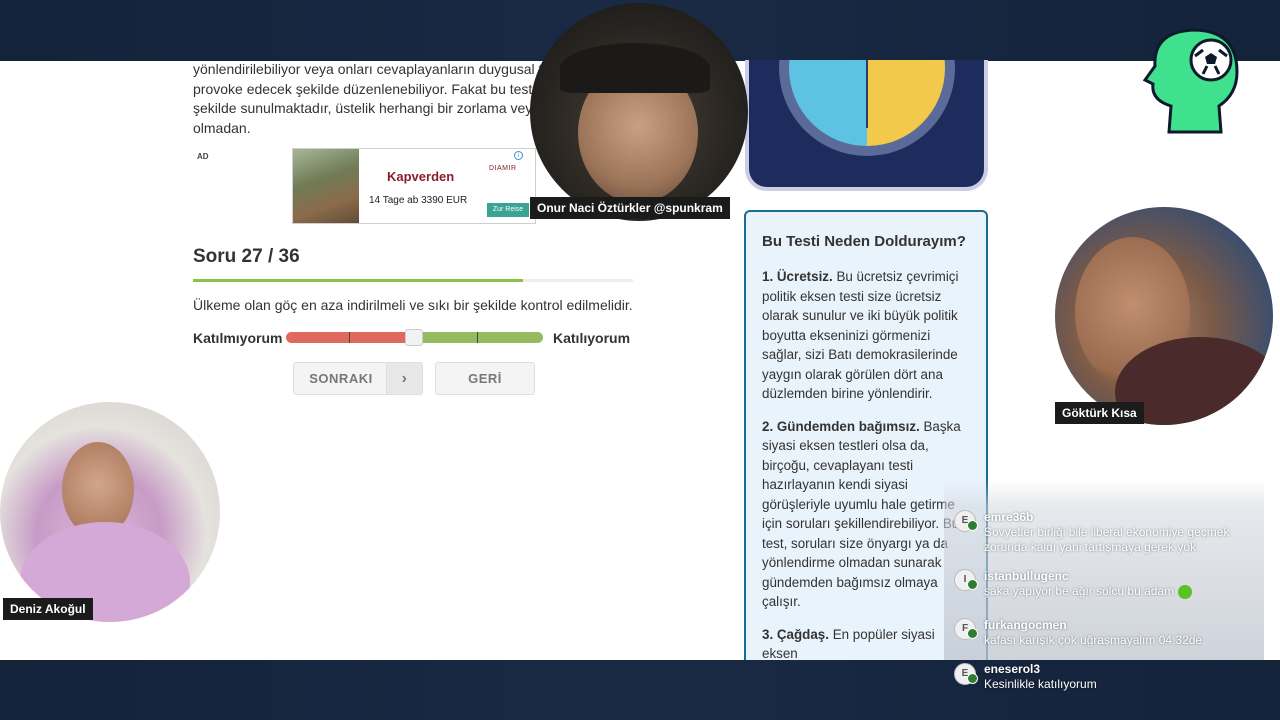 Image resolution: width=1280 pixels, height=720 pixels. I want to click on ad-cta-button: Zur Reise, so click(508, 210).